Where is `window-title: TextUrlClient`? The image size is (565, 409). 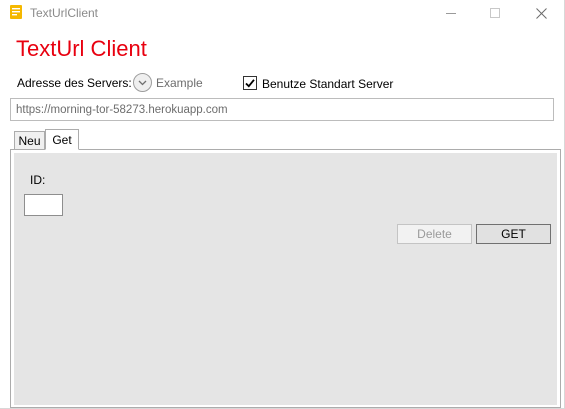 window-title: TextUrlClient is located at coordinates (64, 13).